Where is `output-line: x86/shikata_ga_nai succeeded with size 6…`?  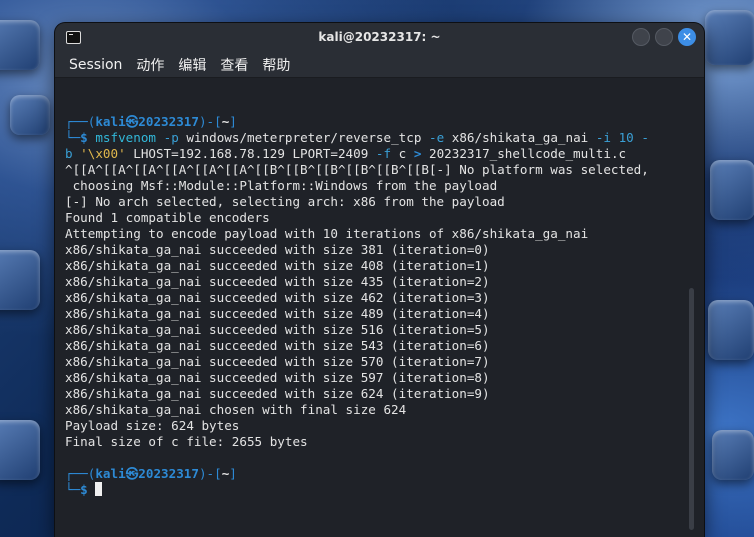 output-line: x86/shikata_ga_nai succeeded with size 6… is located at coordinates (277, 393).